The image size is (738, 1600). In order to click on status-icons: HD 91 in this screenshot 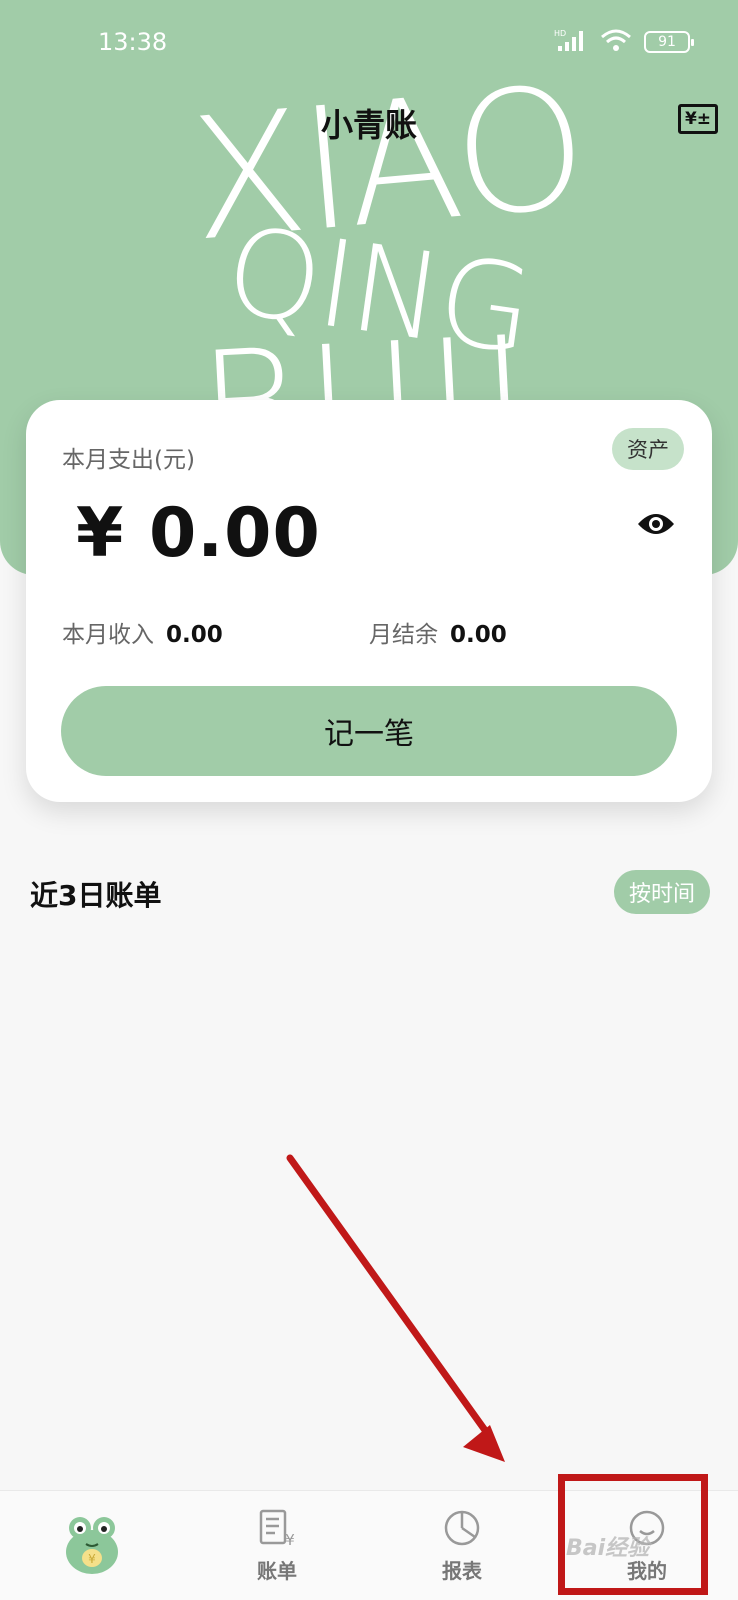, I will do `click(624, 42)`.